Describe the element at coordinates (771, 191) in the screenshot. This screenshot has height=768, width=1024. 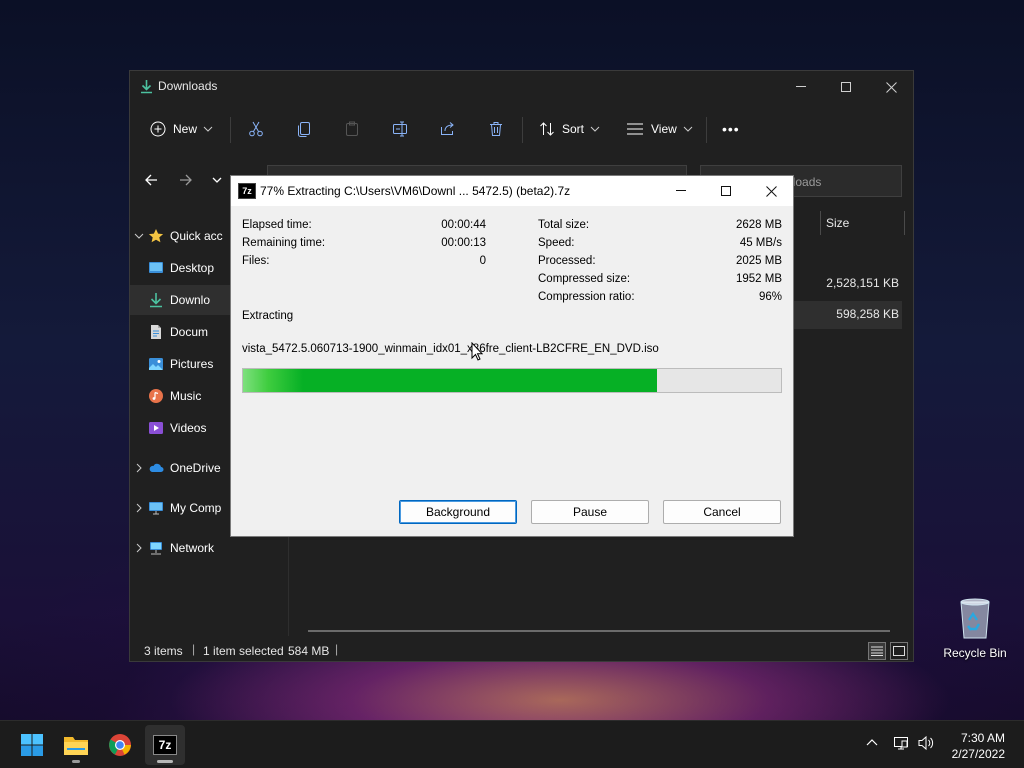
I see `dialog-close-button` at that location.